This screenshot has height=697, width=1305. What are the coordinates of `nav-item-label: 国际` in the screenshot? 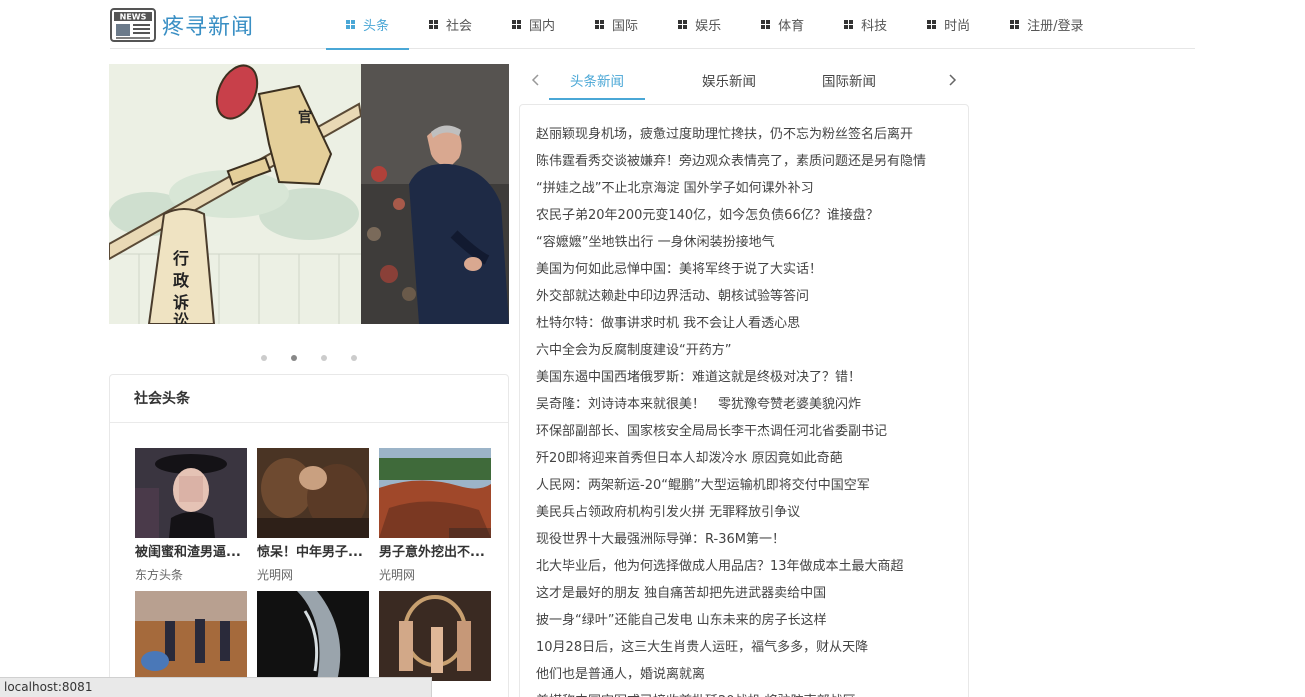 It's located at (625, 26).